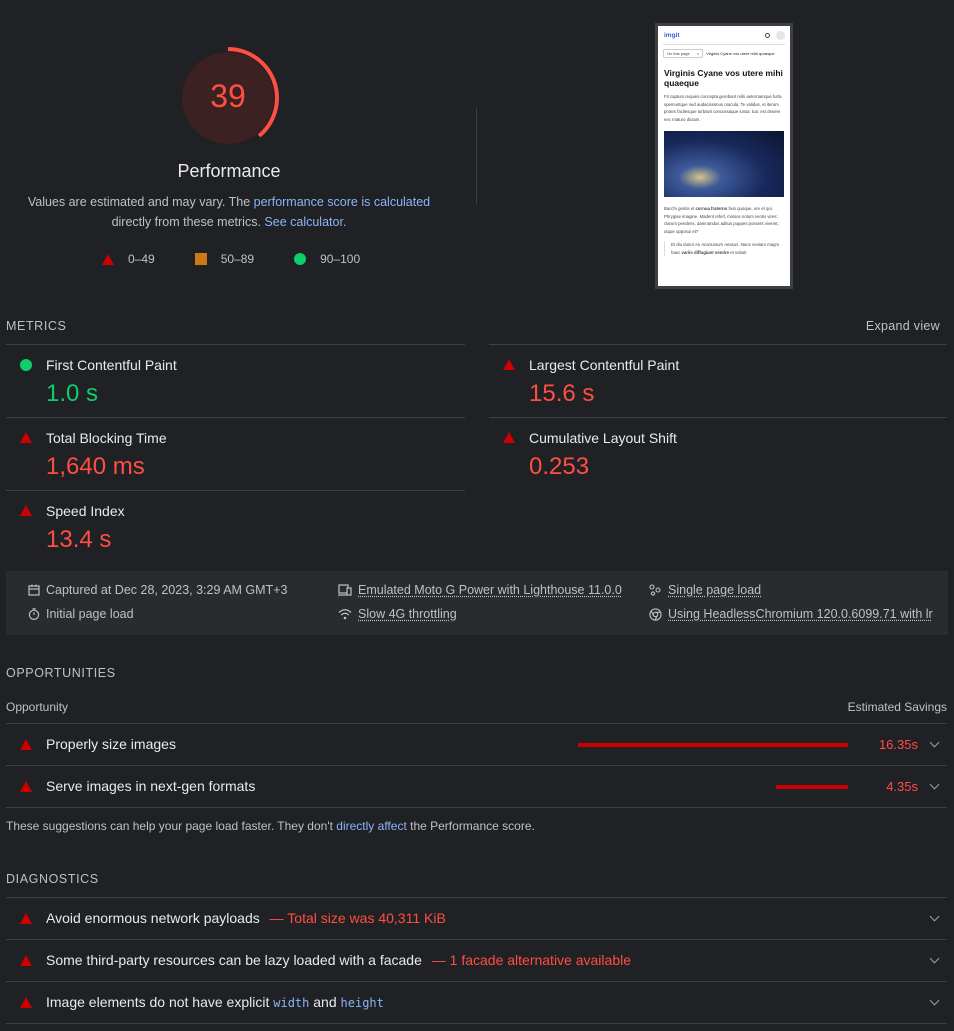  Describe the element at coordinates (345, 590) in the screenshot. I see `device-icon` at that location.